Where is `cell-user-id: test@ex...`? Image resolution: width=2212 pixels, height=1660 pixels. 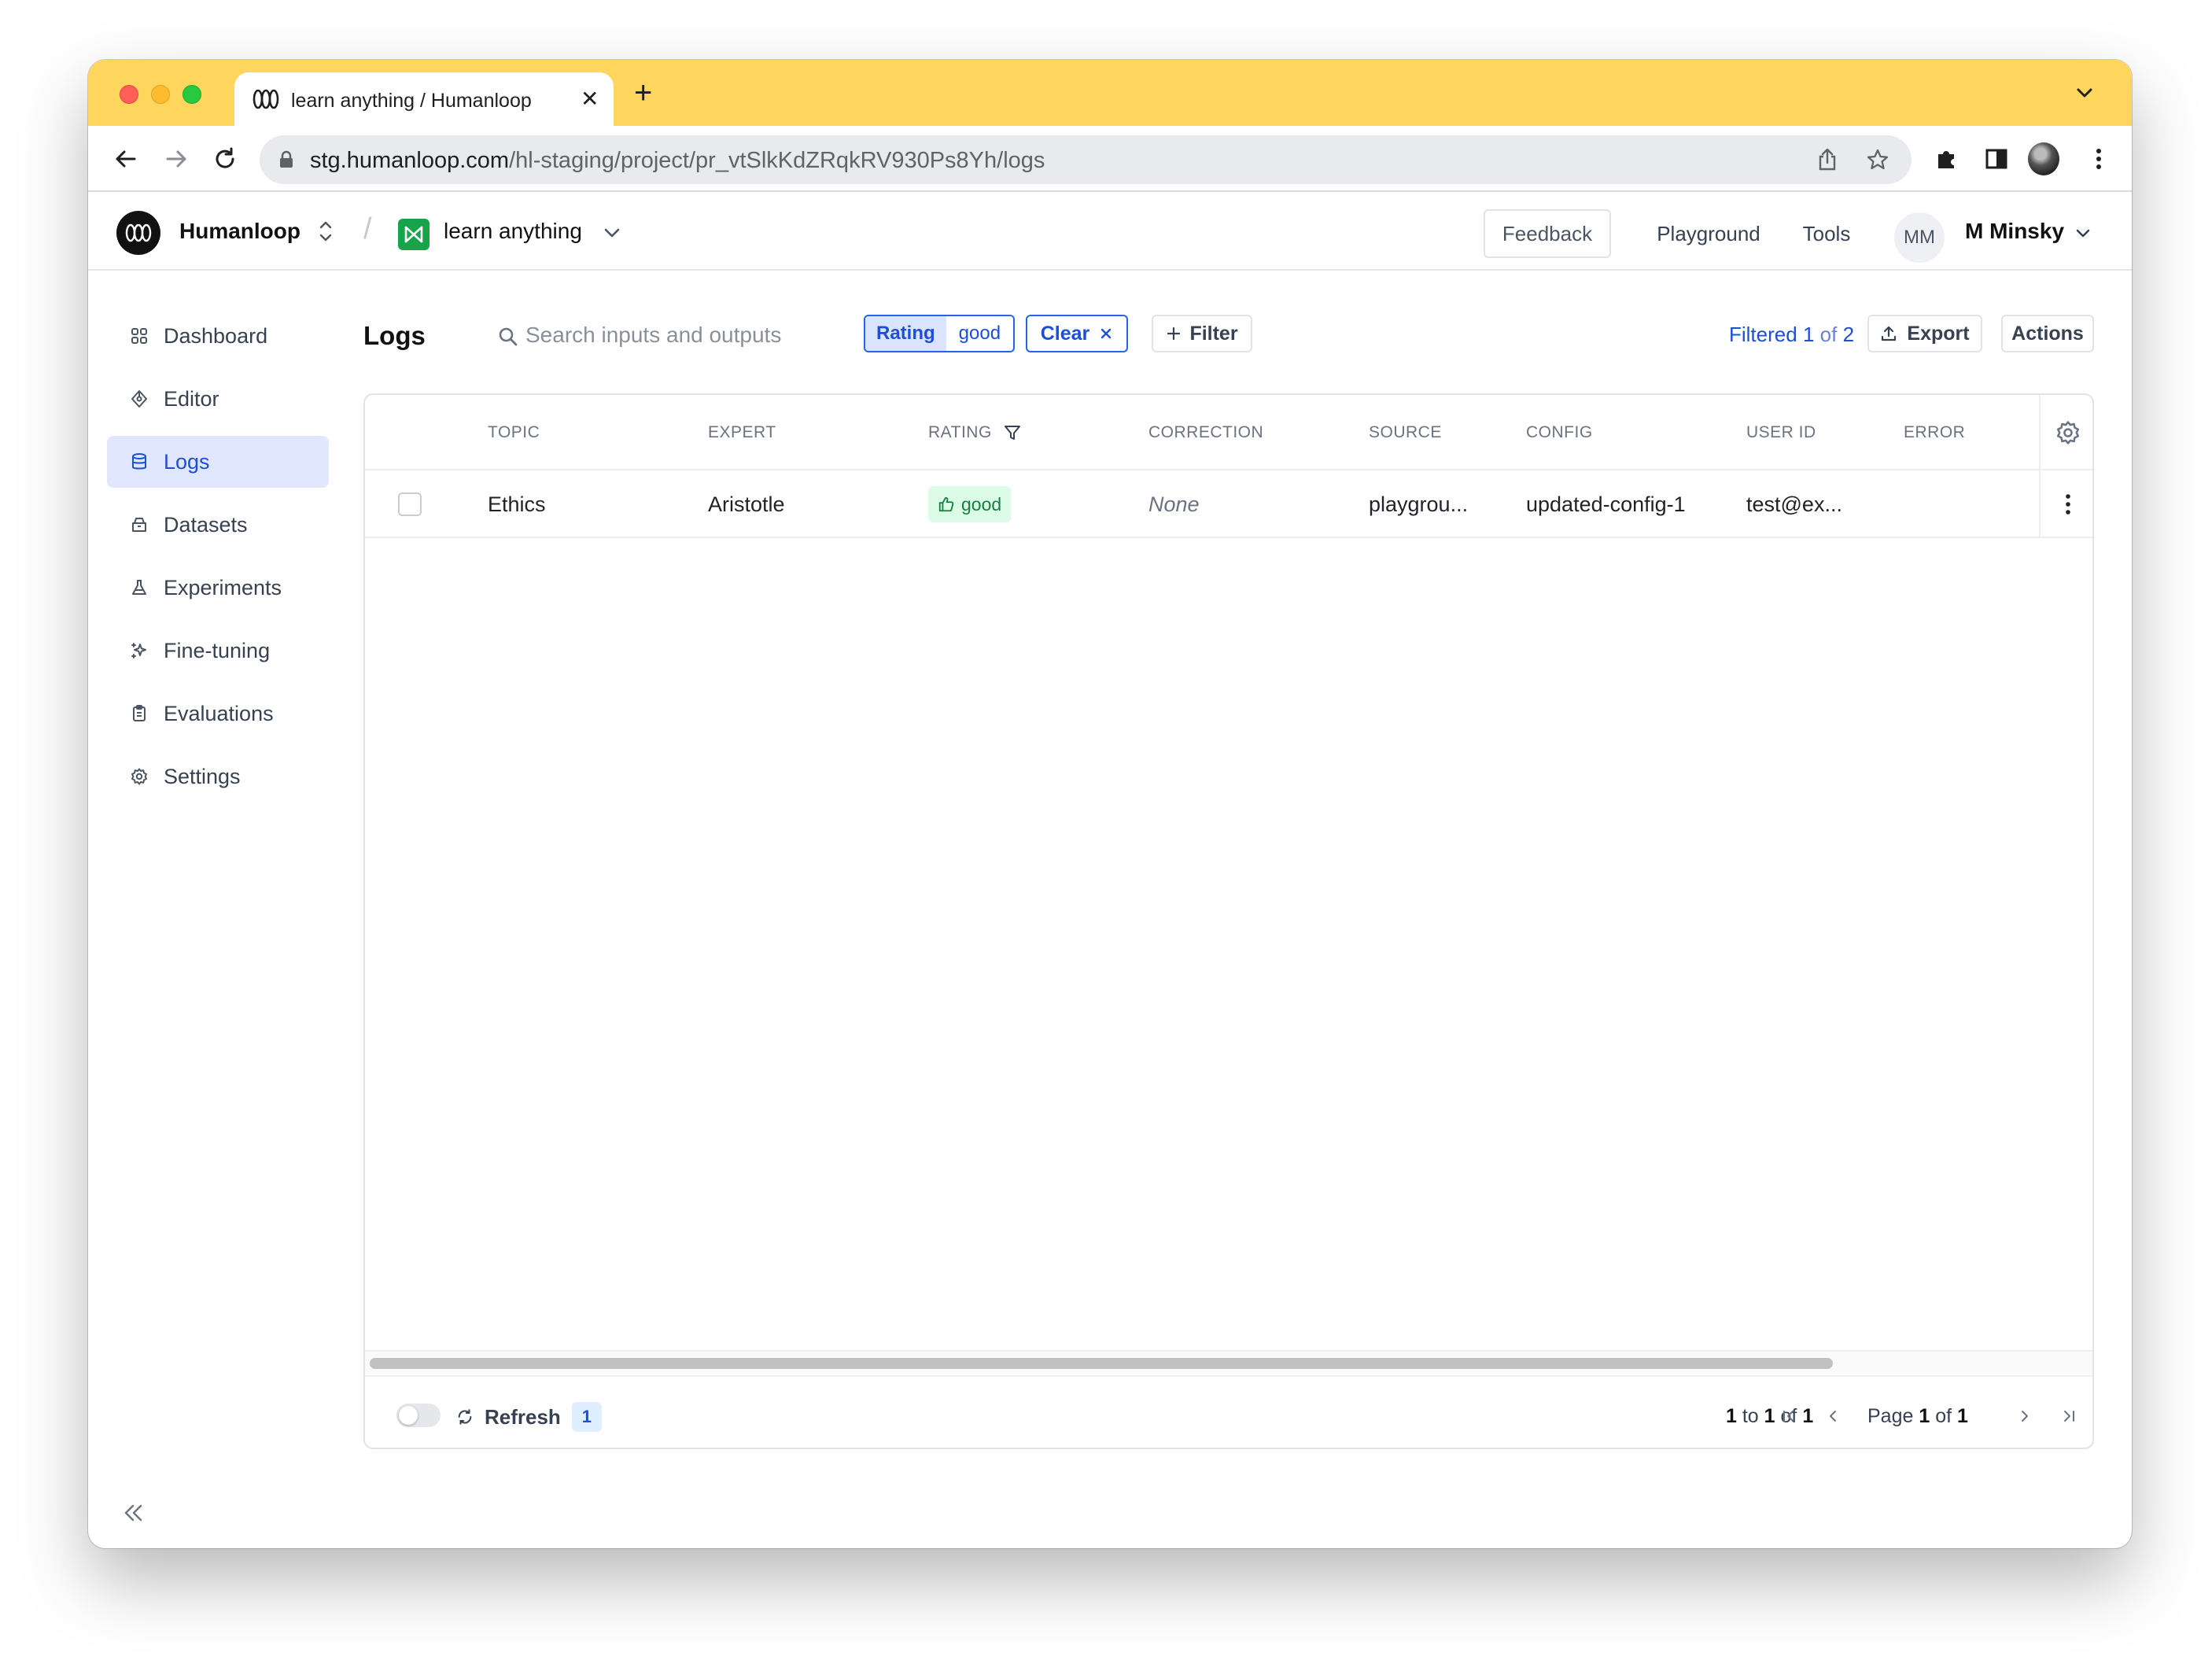 cell-user-id: test@ex... is located at coordinates (1794, 504).